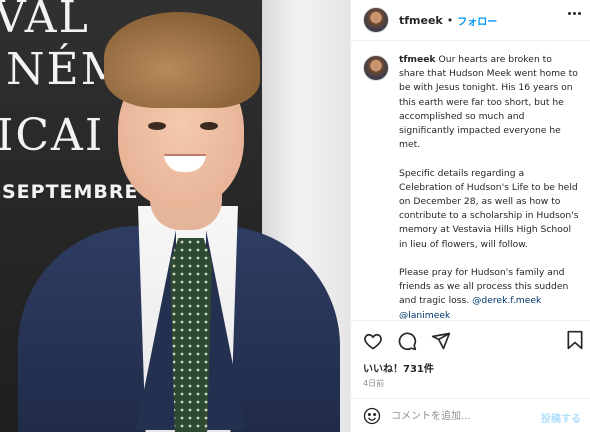  What do you see at coordinates (52, 135) in the screenshot?
I see `backdrop-text-line-3: ICAI` at bounding box center [52, 135].